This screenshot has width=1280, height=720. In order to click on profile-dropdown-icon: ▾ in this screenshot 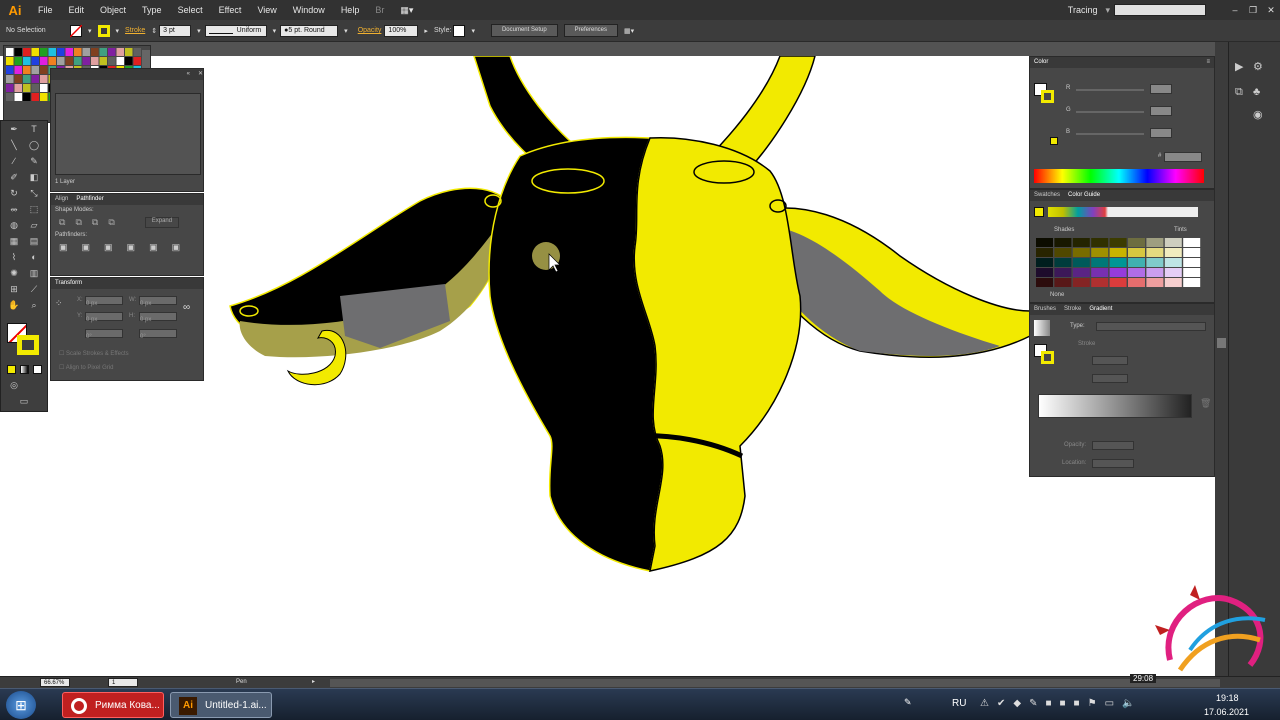, I will do `click(275, 31)`.